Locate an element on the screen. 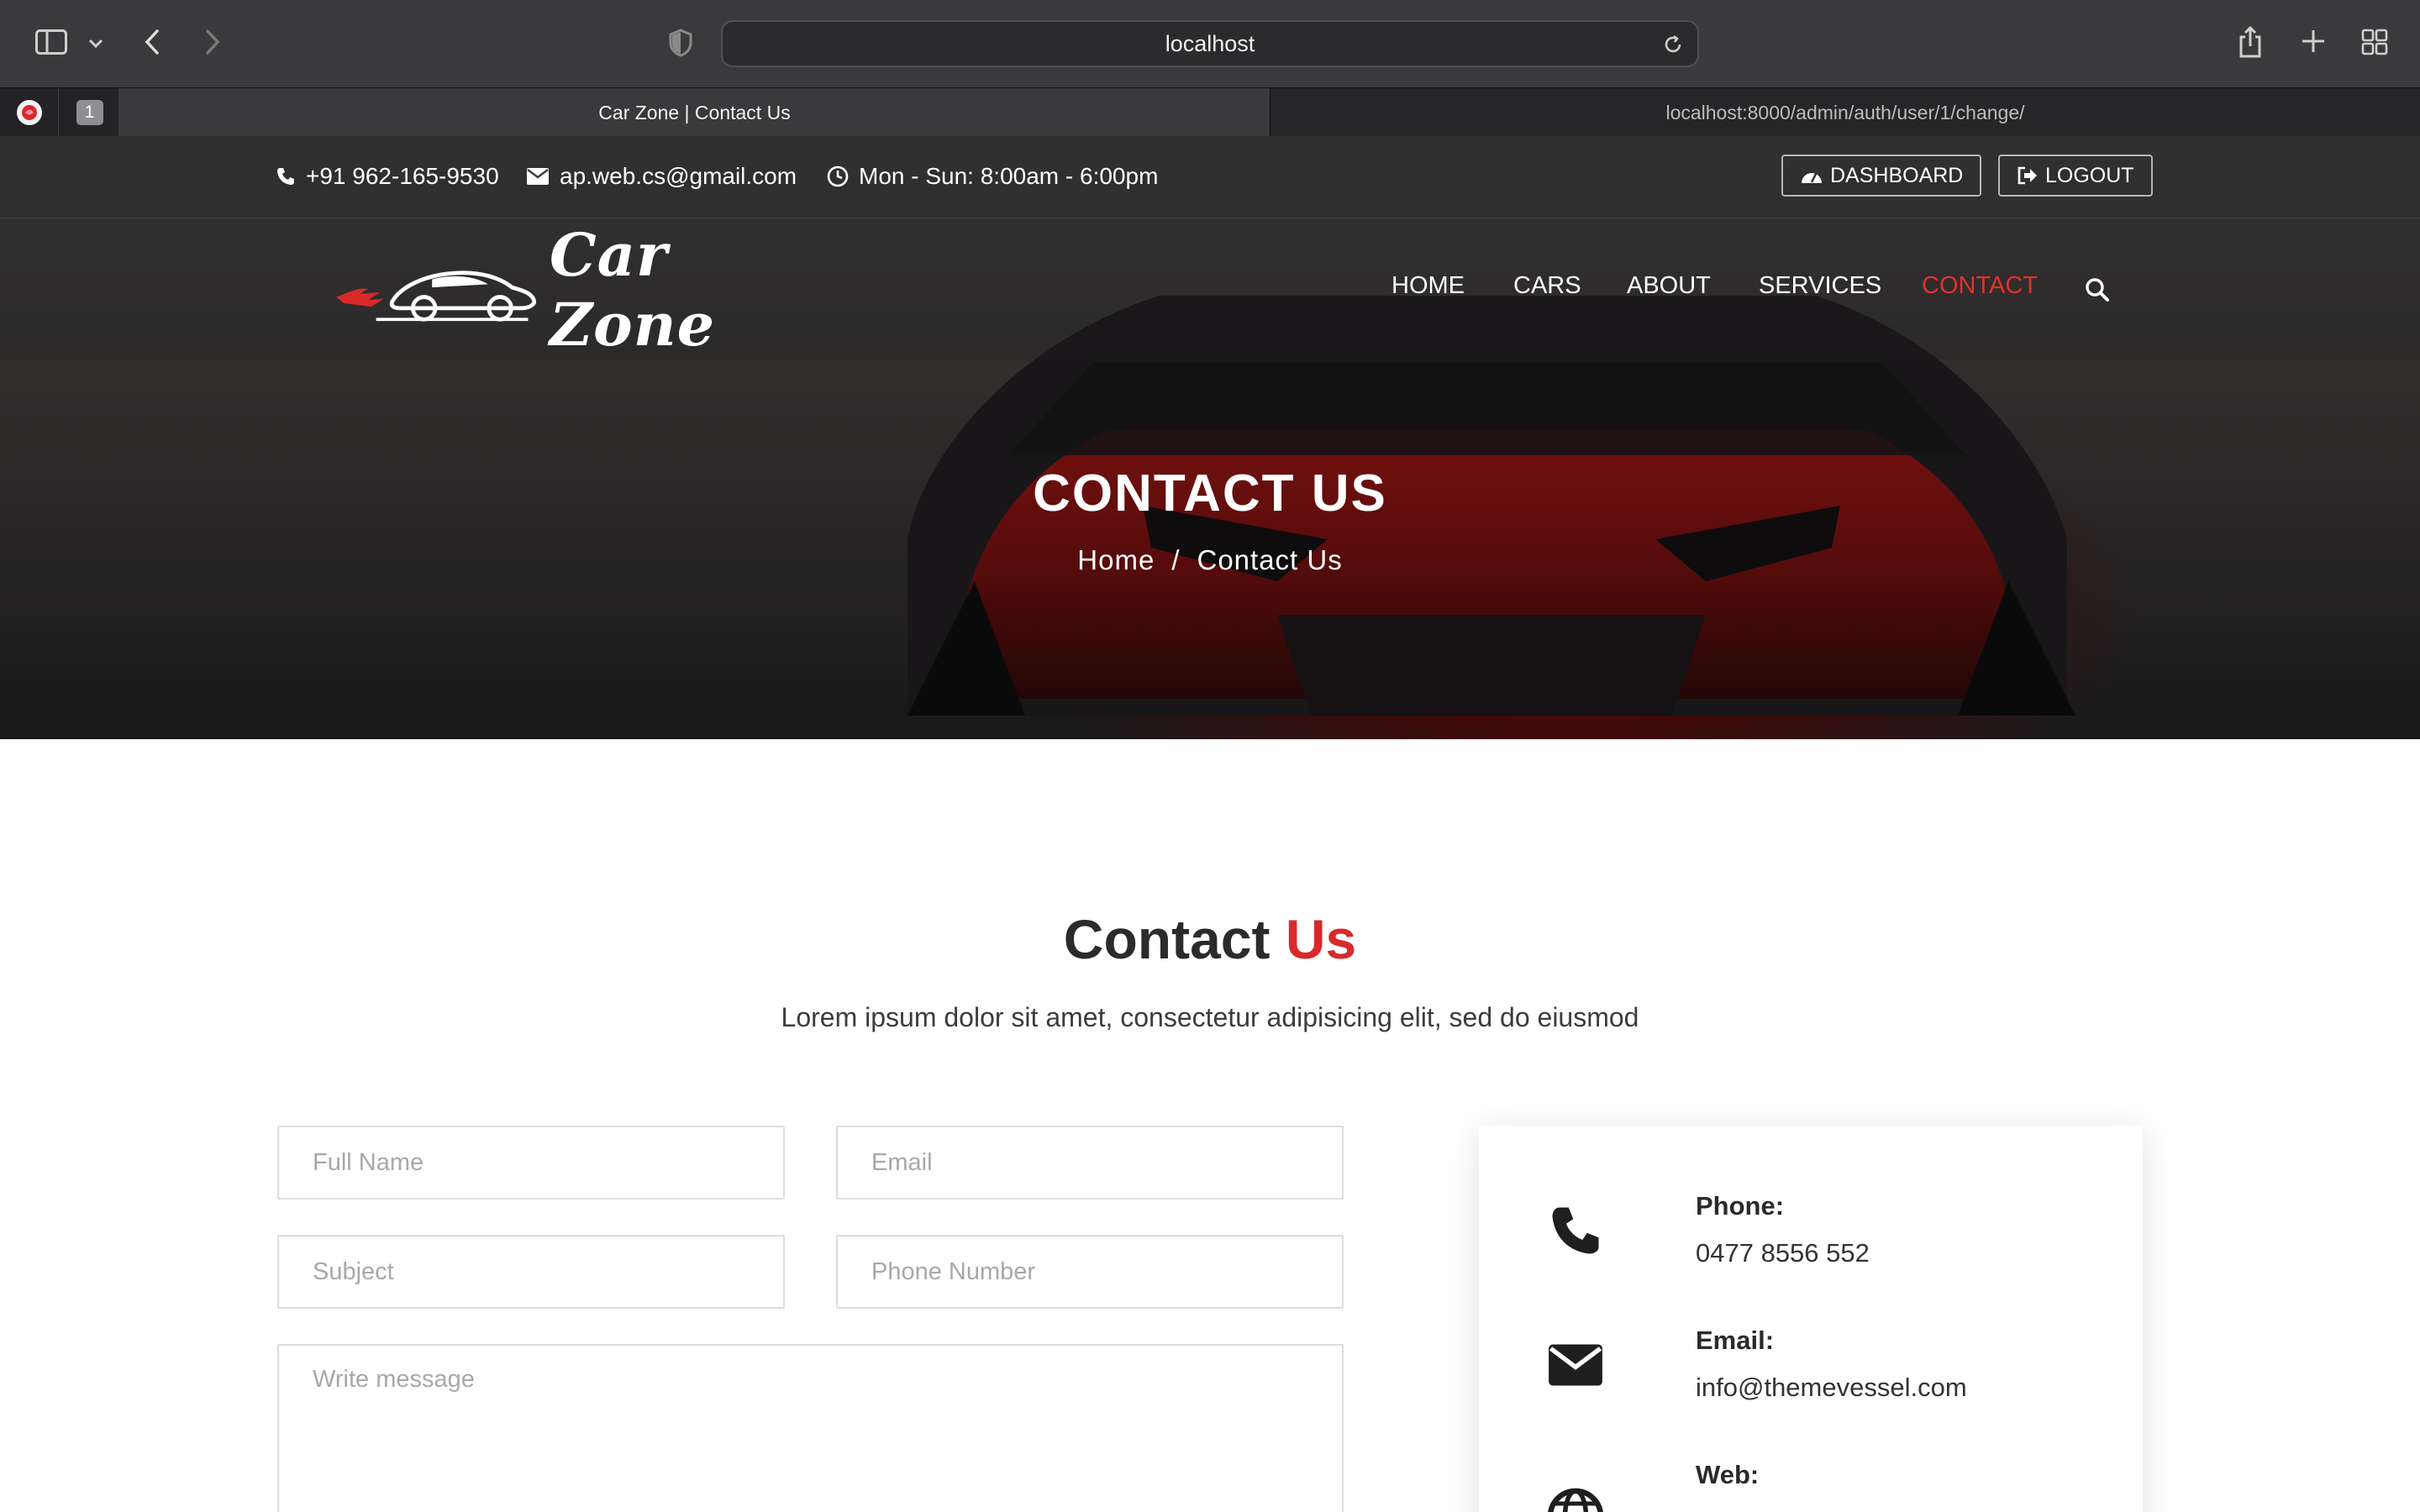 This screenshot has height=1512, width=2420. dashboard-button: DASHBOARD is located at coordinates (1881, 176).